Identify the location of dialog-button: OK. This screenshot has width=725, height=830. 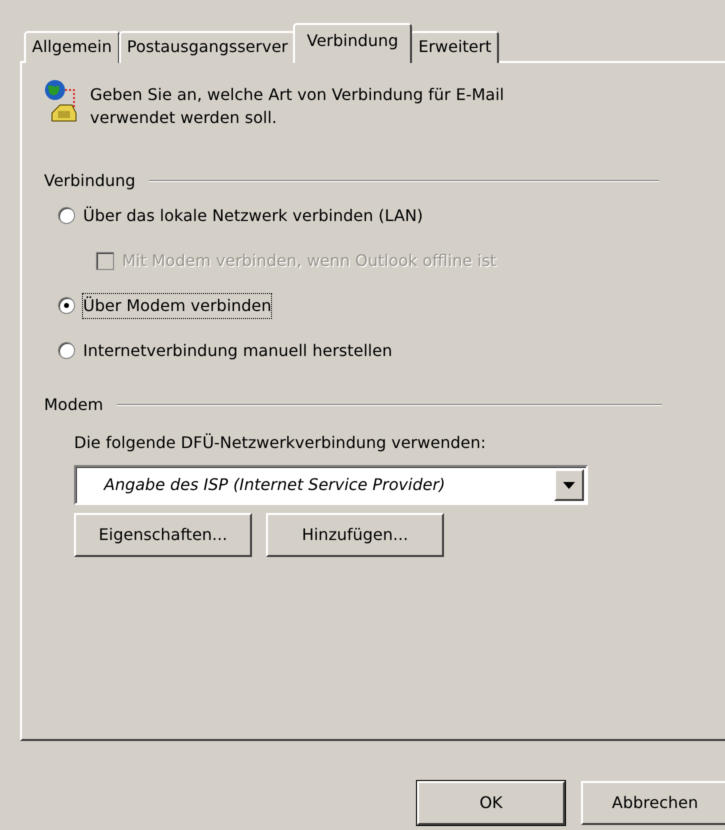
(491, 803).